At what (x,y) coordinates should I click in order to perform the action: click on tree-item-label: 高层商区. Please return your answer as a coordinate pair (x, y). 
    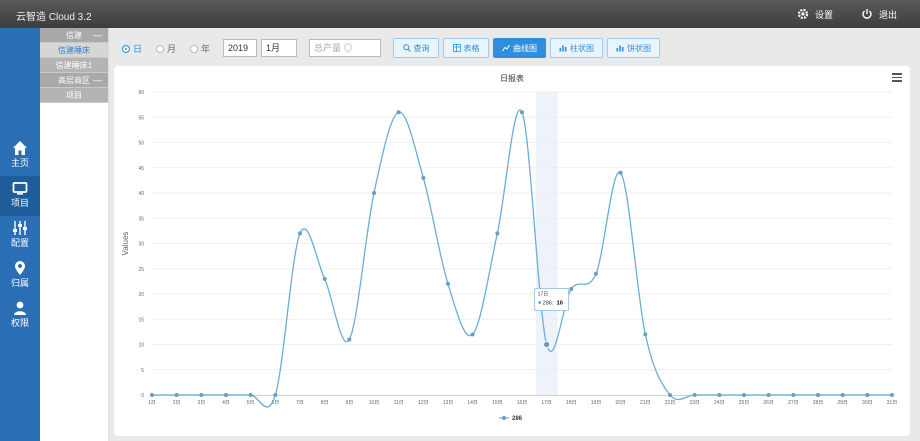
    Looking at the image, I should click on (74, 80).